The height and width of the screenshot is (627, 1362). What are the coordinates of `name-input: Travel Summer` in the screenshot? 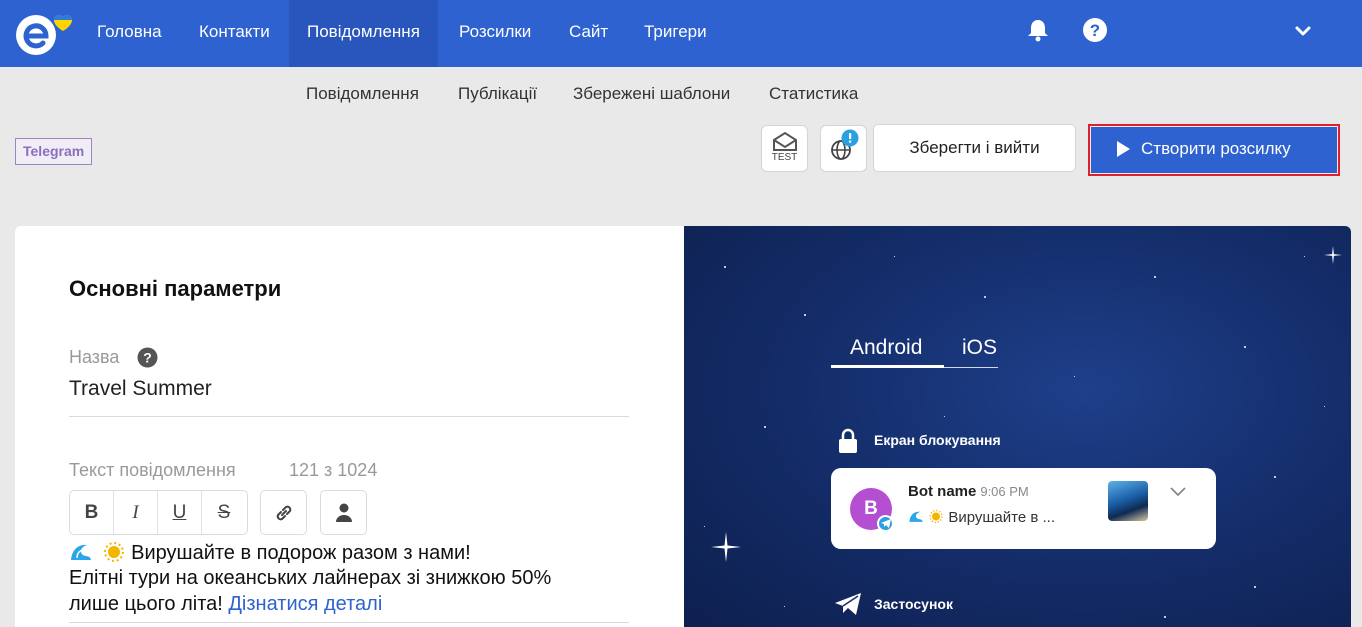 It's located at (140, 389).